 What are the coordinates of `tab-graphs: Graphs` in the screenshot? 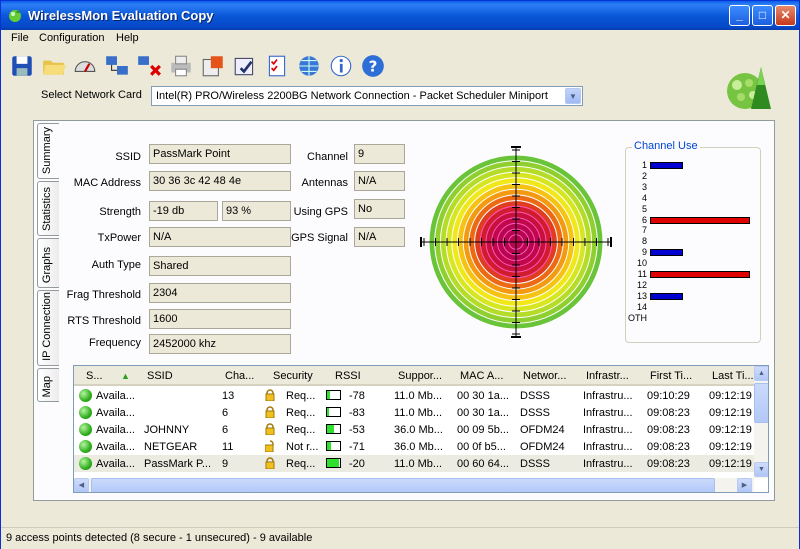 It's located at (48, 263).